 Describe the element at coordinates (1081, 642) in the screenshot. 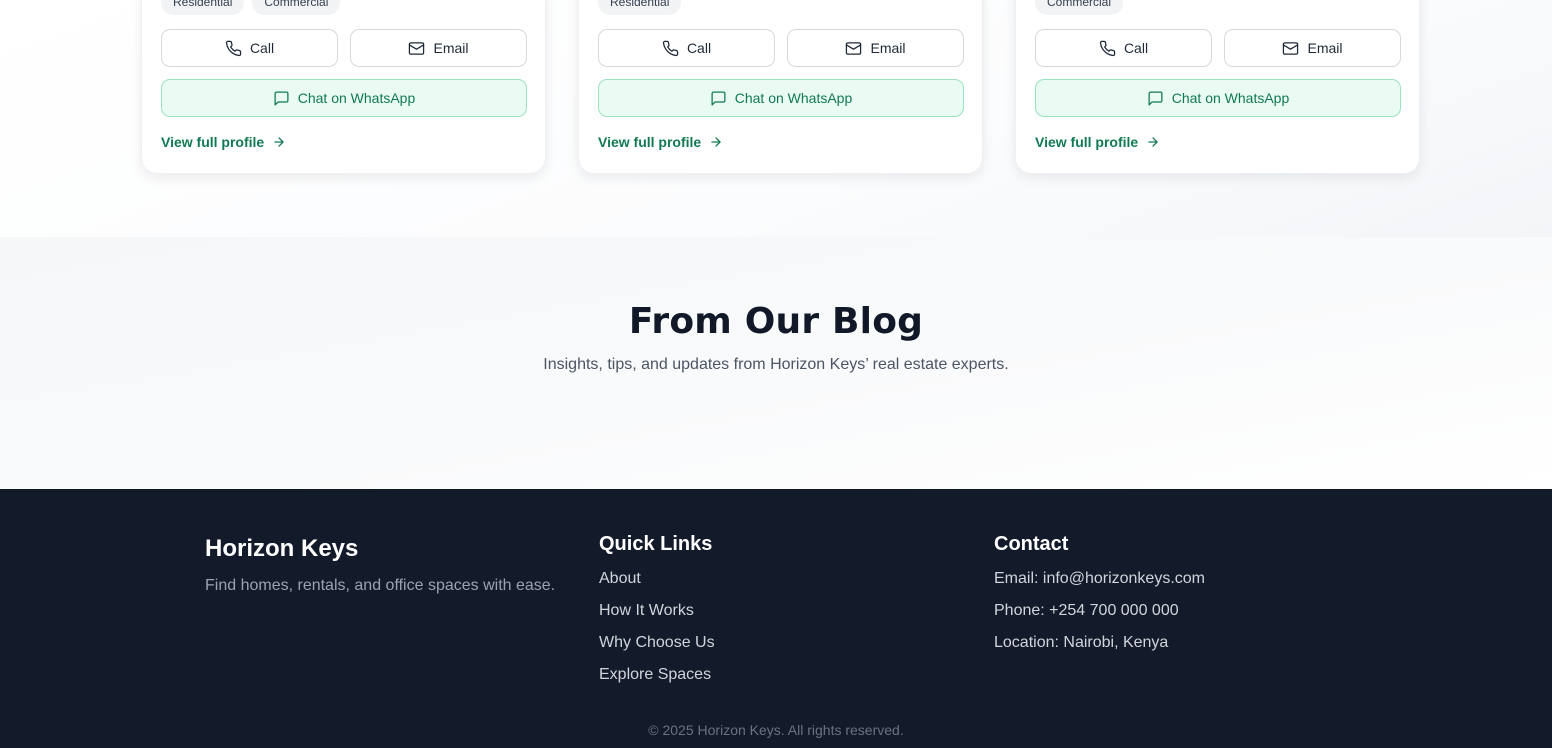

I see `contact-location: Location: Nairobi, Kenya` at that location.